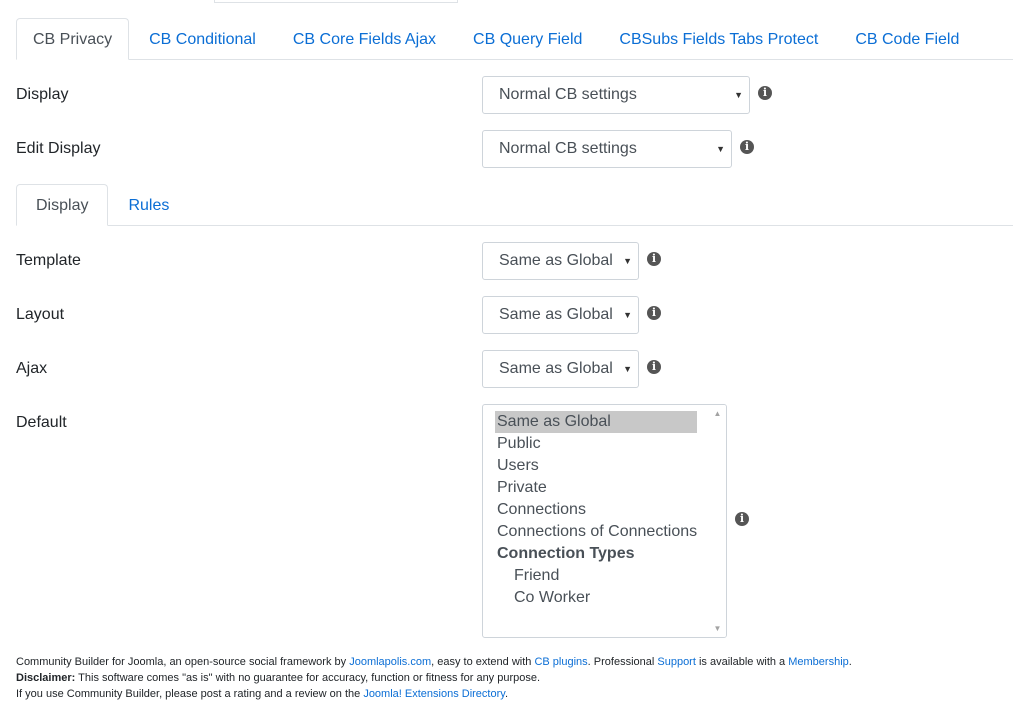 Image resolution: width=1013 pixels, height=706 pixels. Describe the element at coordinates (73, 39) in the screenshot. I see `tab-cb-privacy: CB Privacy` at that location.